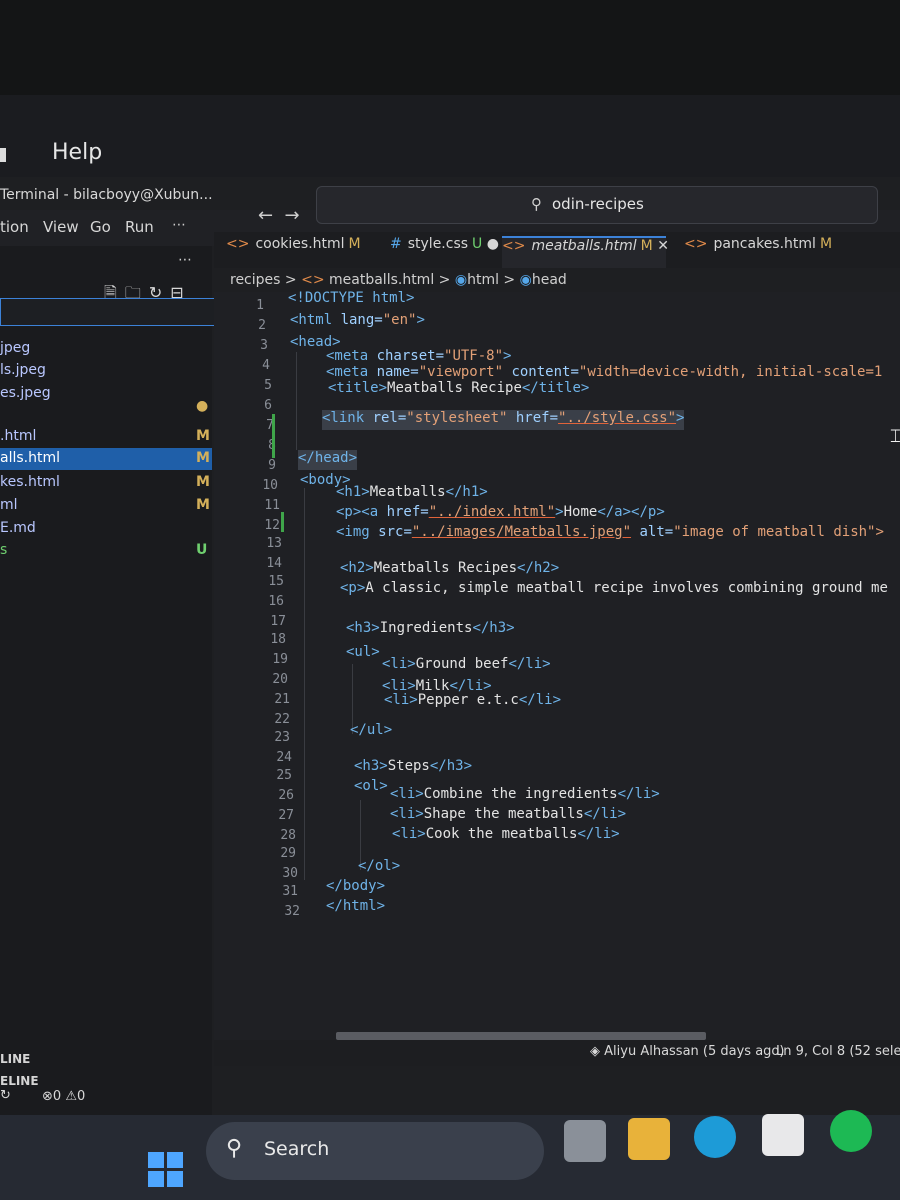 Image resolution: width=900 pixels, height=1200 pixels. I want to click on file-item-selected: alls.html M, so click(106, 459).